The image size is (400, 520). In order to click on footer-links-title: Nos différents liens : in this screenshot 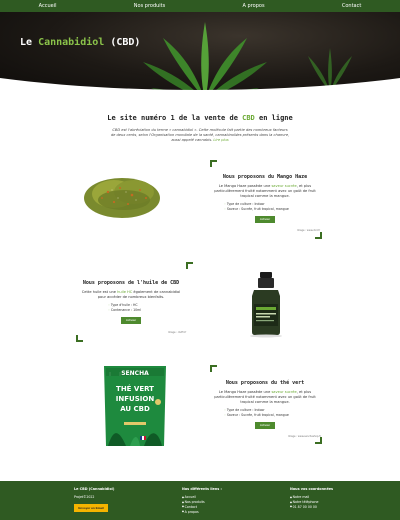, I will do `click(202, 489)`.